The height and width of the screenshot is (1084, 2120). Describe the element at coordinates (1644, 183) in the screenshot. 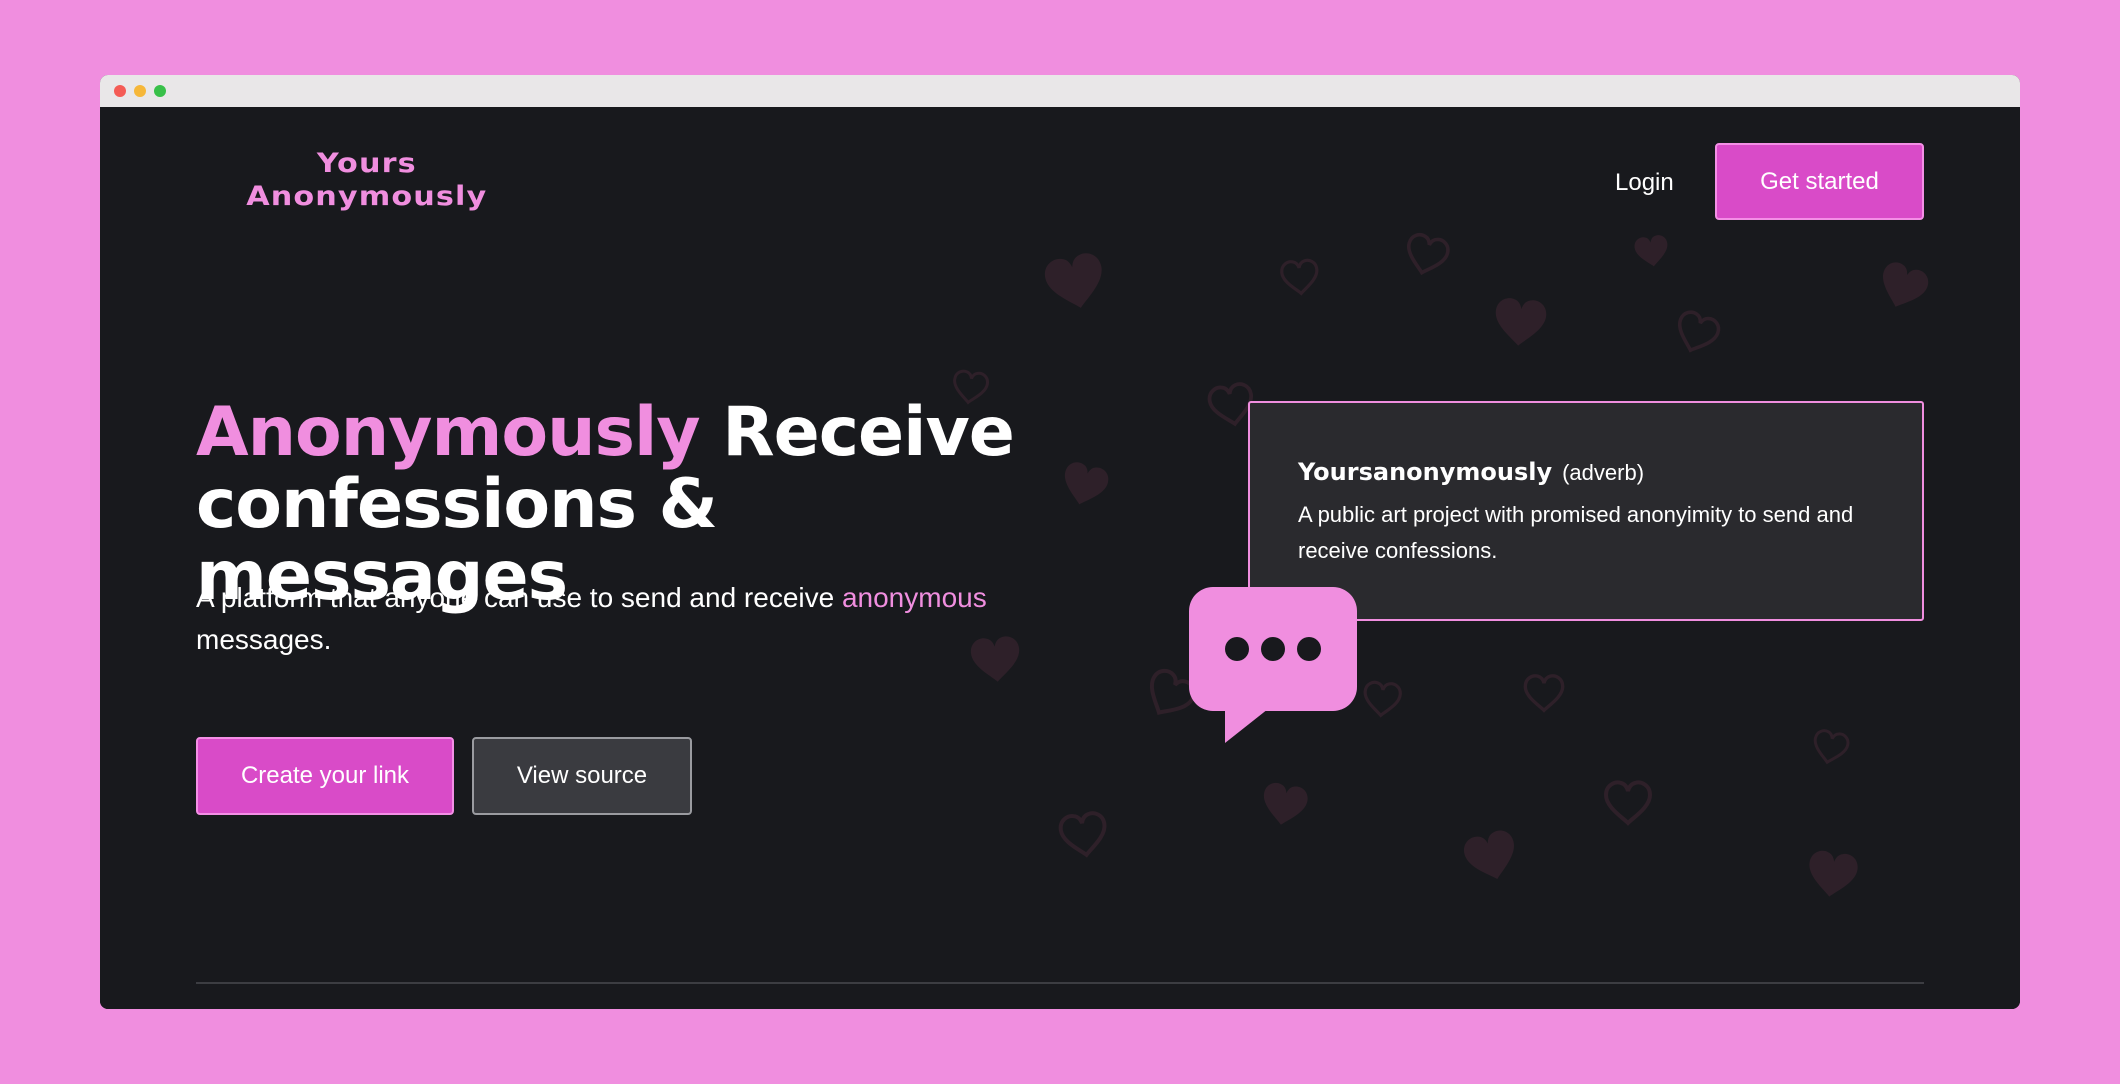

I see `login-link: Login` at that location.